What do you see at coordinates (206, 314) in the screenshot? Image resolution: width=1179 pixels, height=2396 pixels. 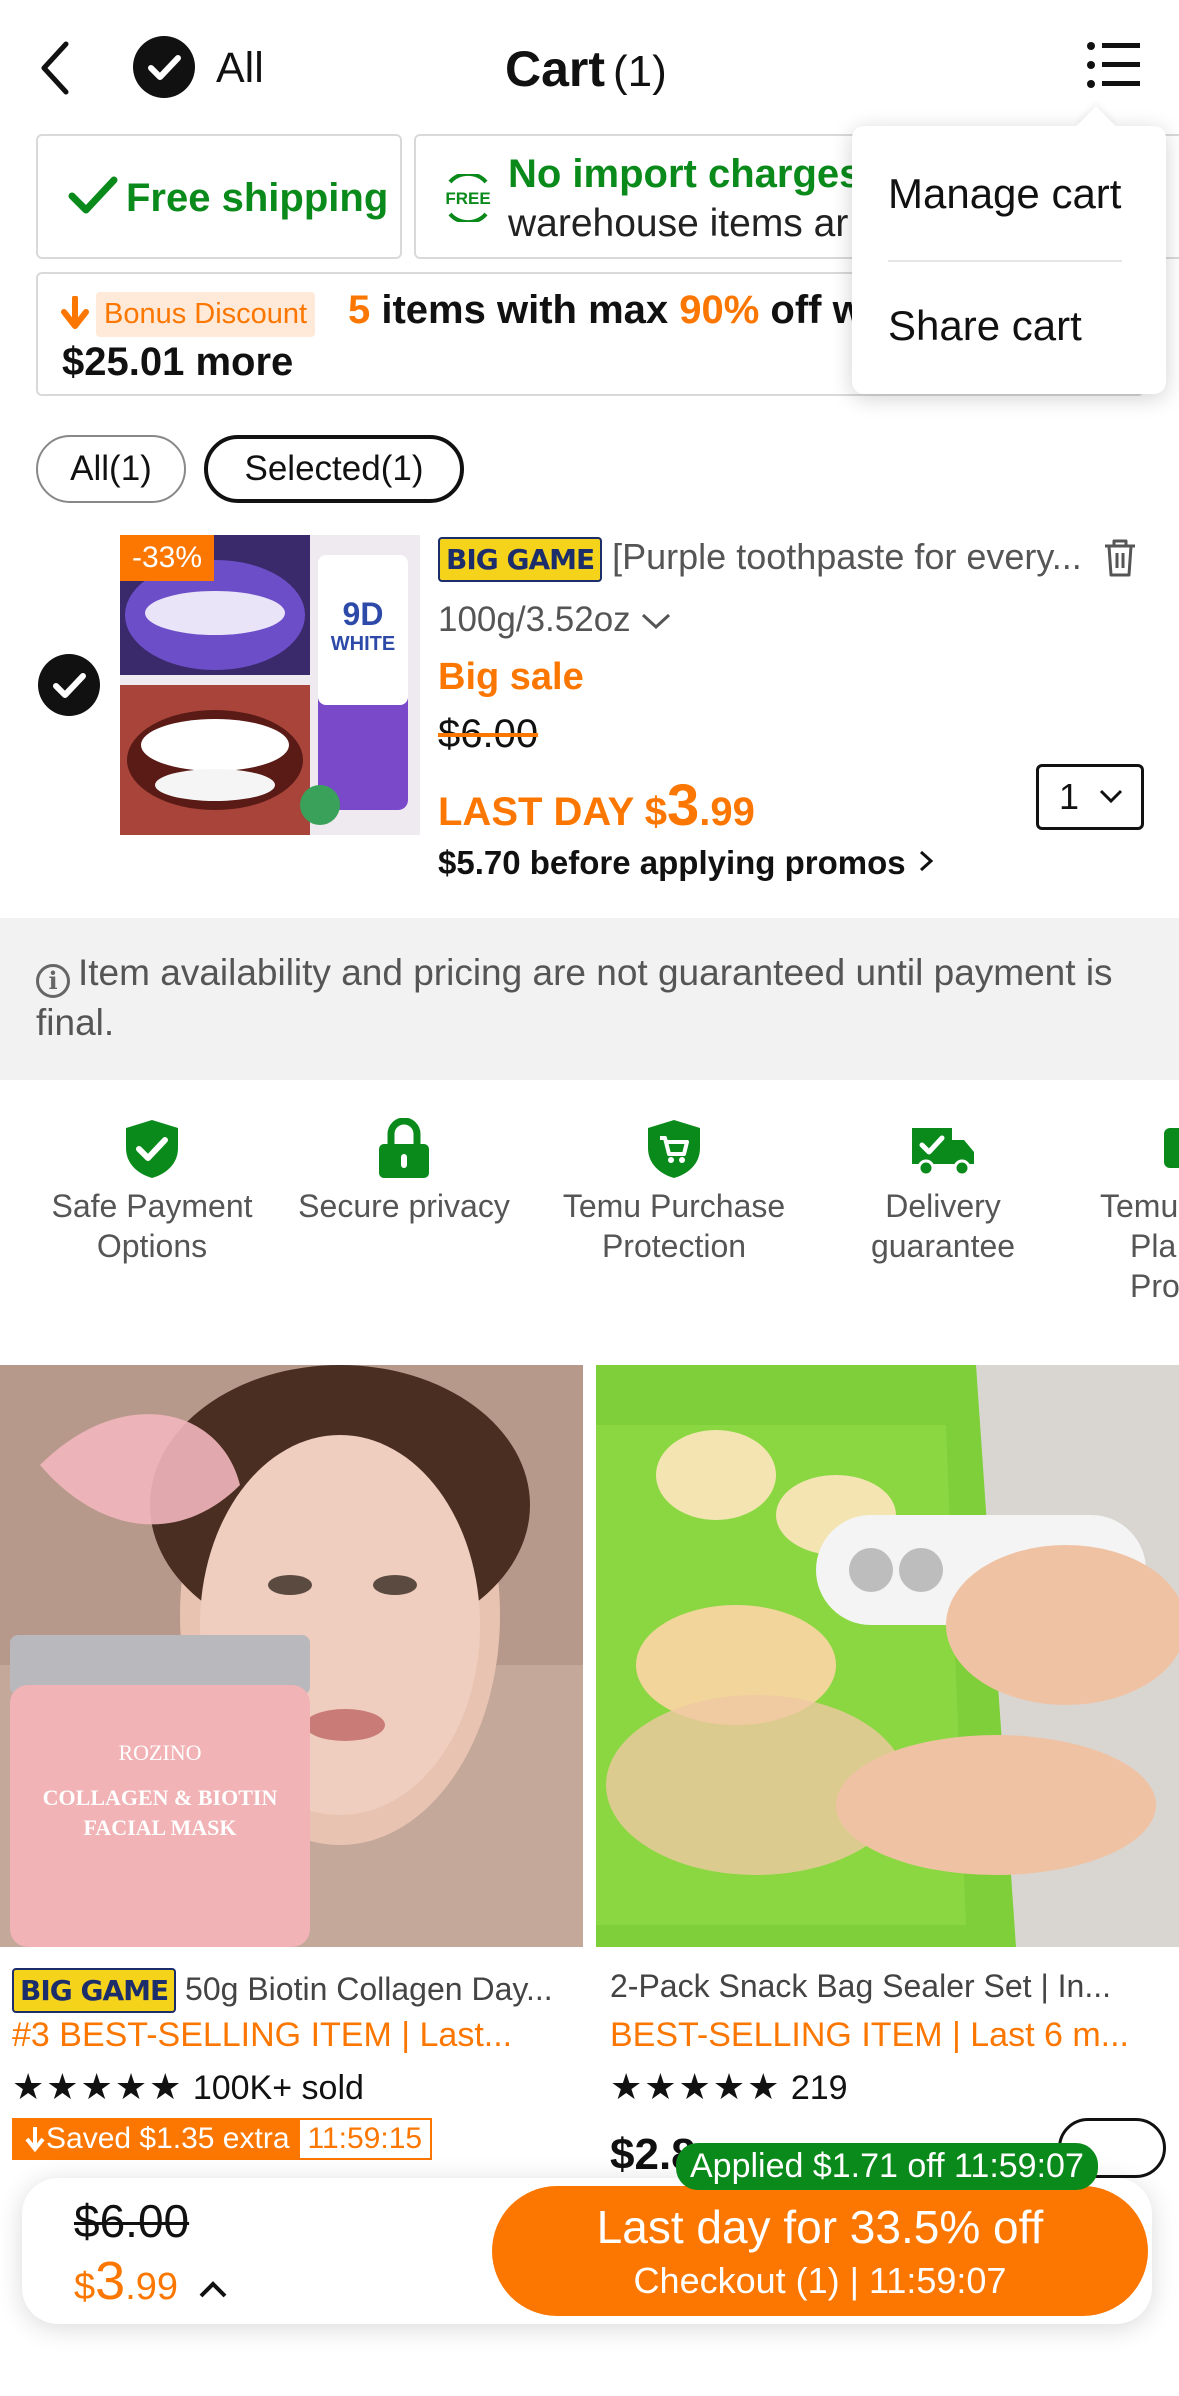 I see `bonus-discount-tag: Bonus Discount` at bounding box center [206, 314].